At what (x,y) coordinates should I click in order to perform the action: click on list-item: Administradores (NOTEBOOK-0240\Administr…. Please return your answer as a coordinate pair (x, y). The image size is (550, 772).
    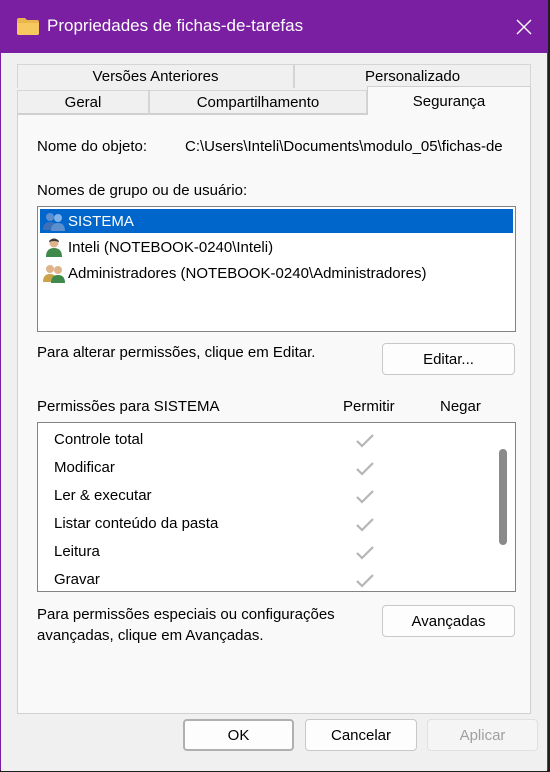
    Looking at the image, I should click on (233, 273).